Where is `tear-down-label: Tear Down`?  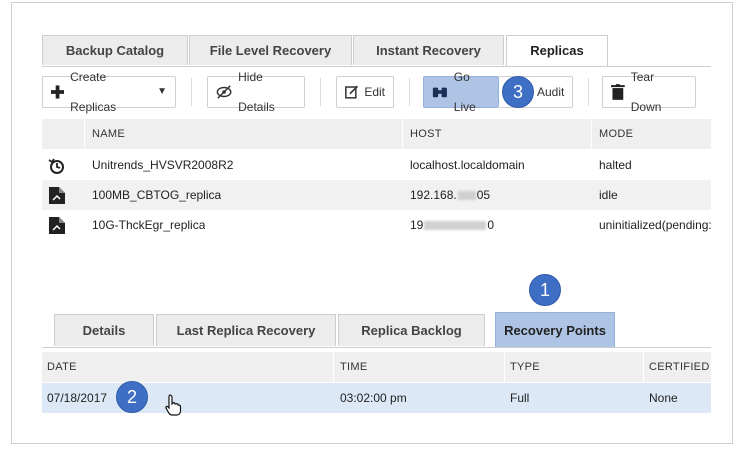 tear-down-label: Tear Down is located at coordinates (646, 92).